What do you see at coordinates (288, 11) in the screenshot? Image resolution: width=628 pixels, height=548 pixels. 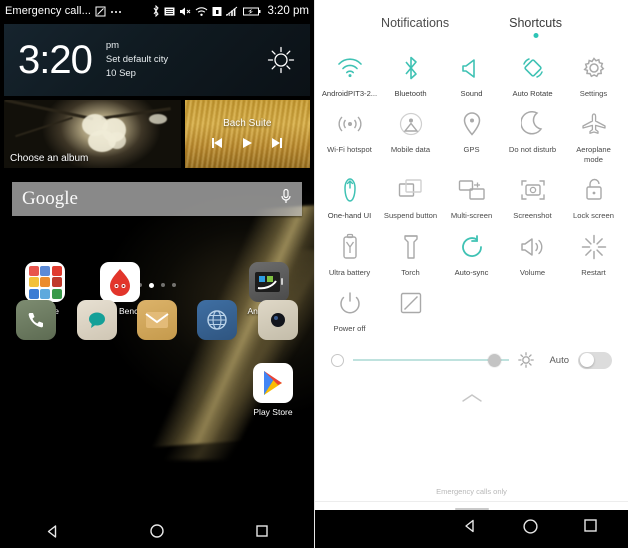 I see `status-bar-clock: 3:20 pm` at bounding box center [288, 11].